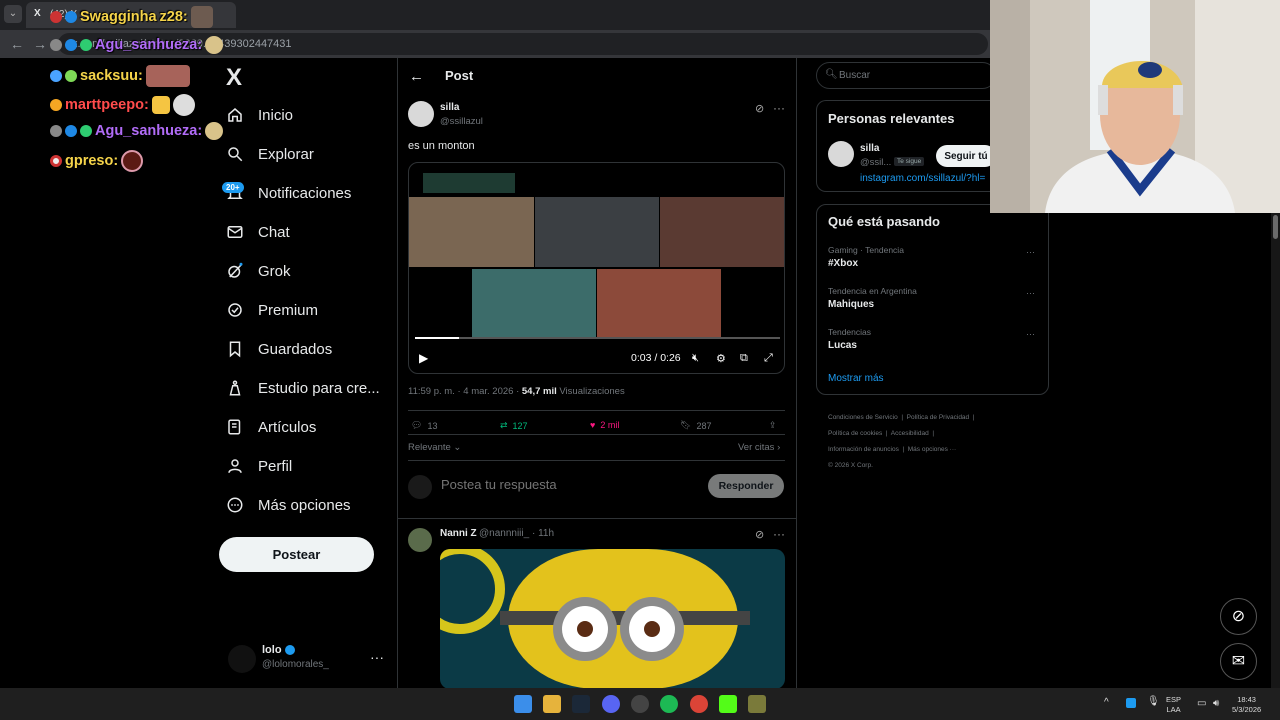 The image size is (1280, 720). I want to click on reply-action: 💬︎ 13, so click(424, 425).